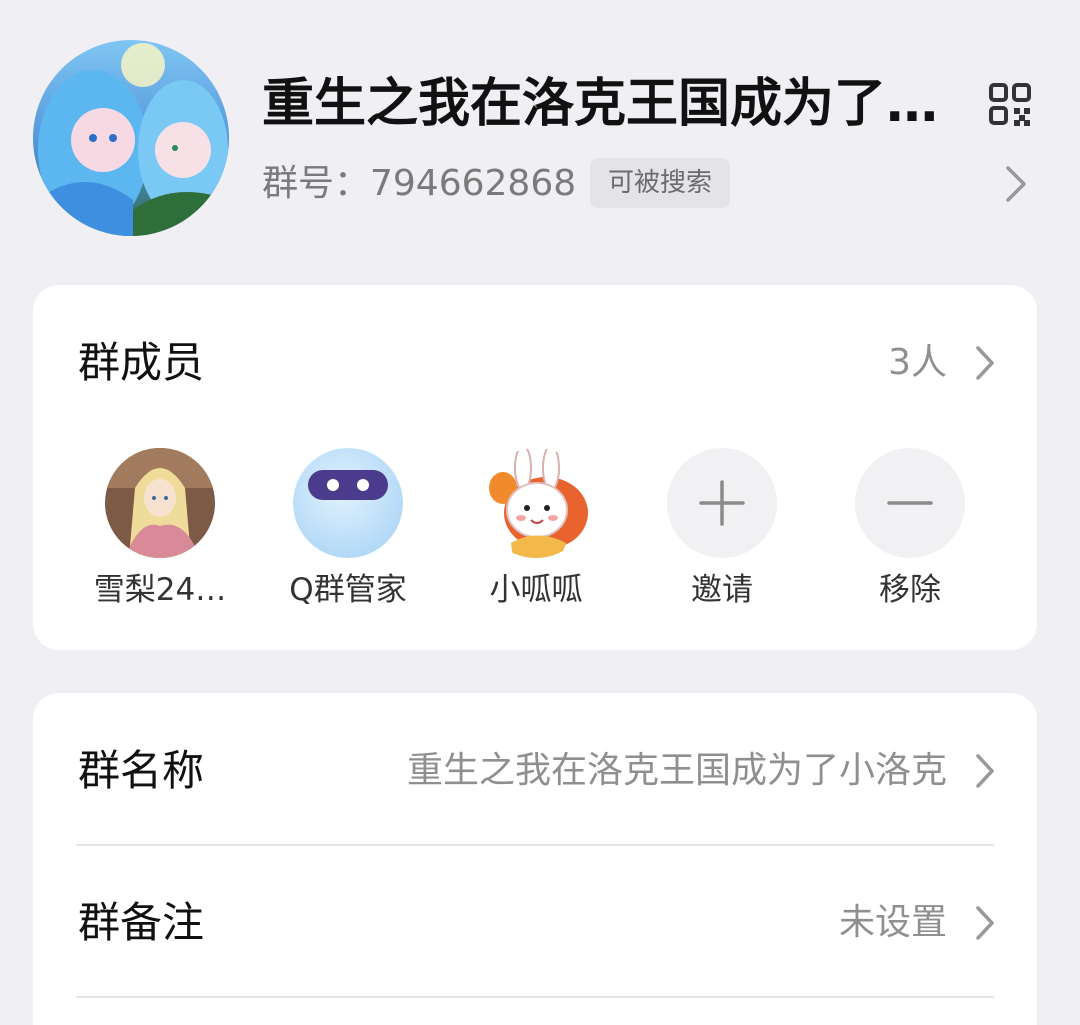 This screenshot has width=1080, height=1025. Describe the element at coordinates (910, 503) in the screenshot. I see `minus-icon` at that location.